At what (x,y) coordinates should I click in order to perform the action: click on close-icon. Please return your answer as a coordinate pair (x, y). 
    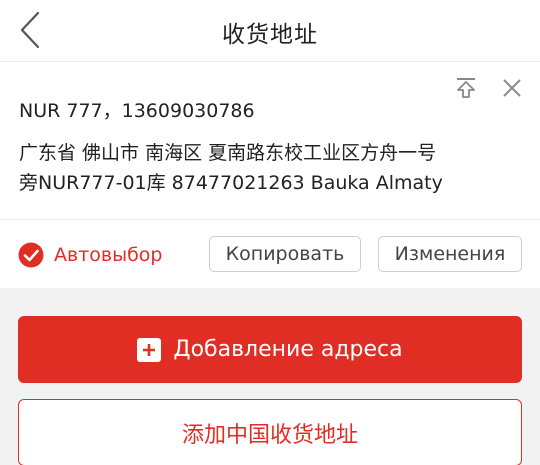
    Looking at the image, I should click on (512, 88).